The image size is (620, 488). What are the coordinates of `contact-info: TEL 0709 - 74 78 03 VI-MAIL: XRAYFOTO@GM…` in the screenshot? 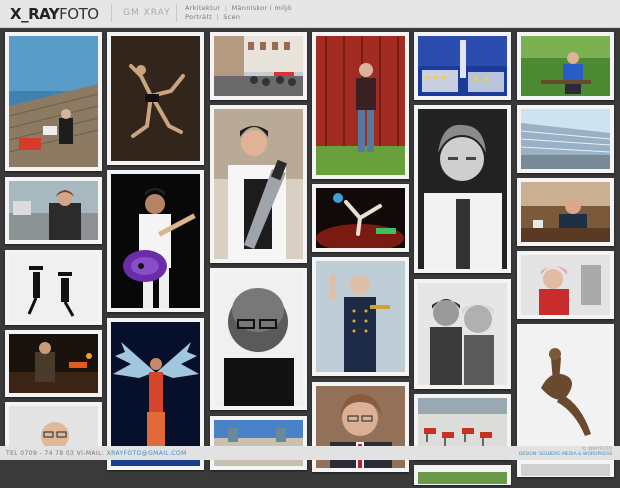 It's located at (96, 453).